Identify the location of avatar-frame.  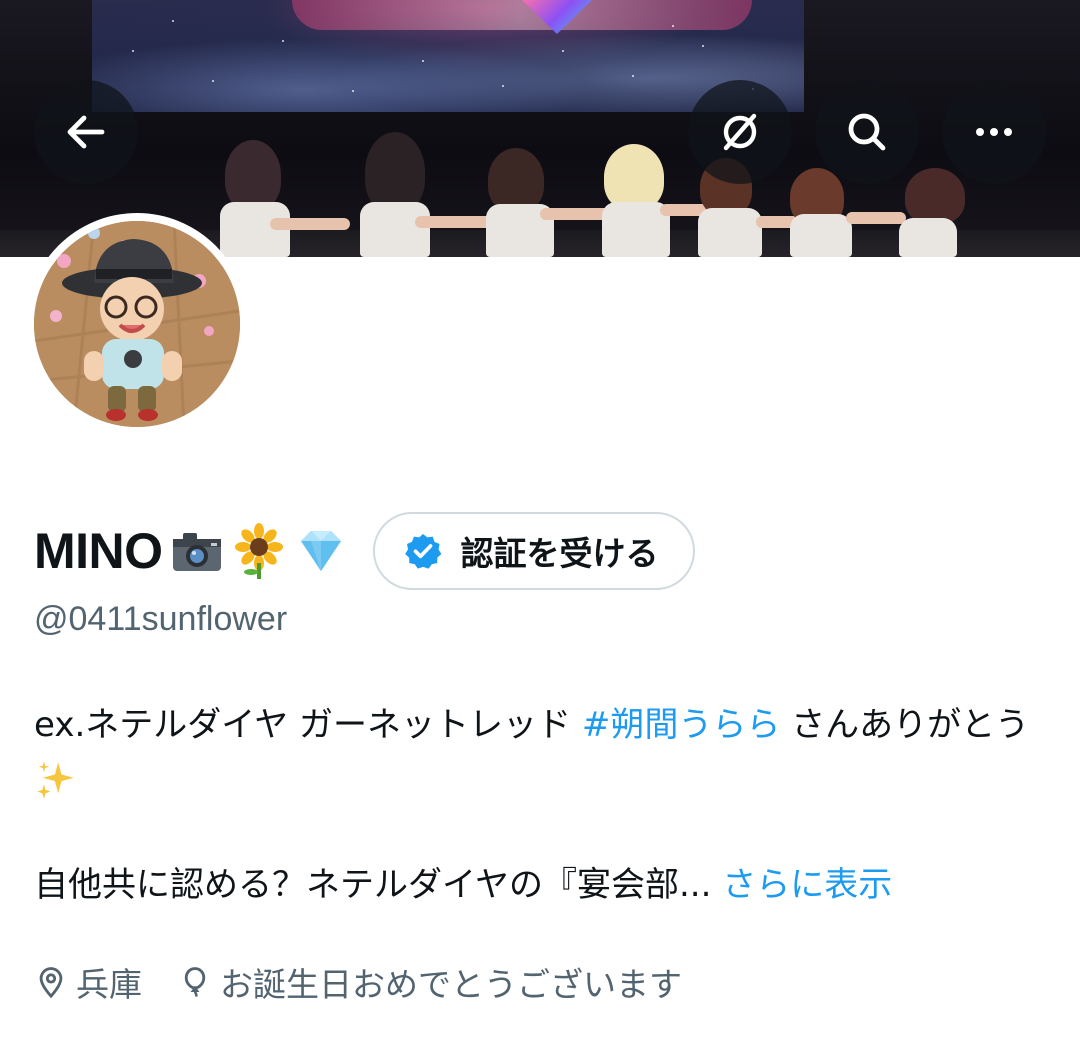
(137, 324).